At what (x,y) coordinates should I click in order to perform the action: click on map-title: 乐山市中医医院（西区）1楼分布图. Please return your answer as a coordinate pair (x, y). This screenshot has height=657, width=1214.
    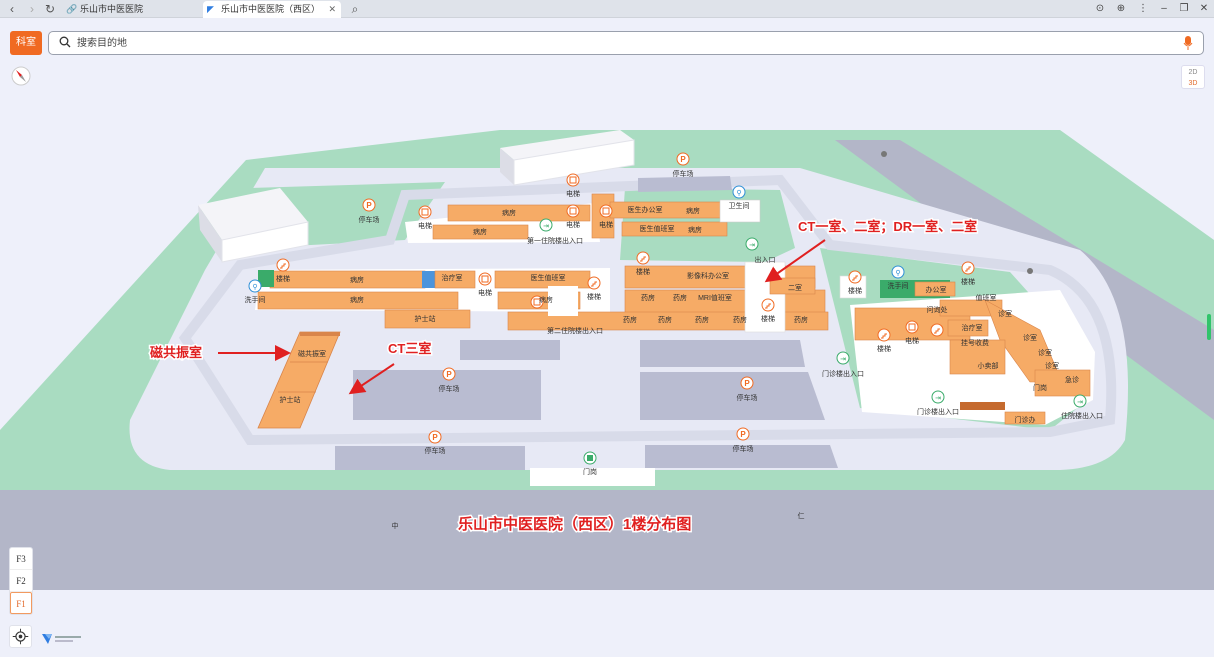
    Looking at the image, I should click on (574, 524).